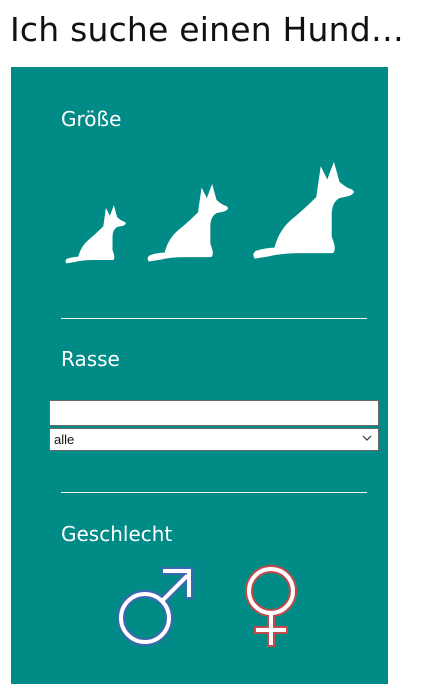 Image resolution: width=423 pixels, height=684 pixels. I want to click on female-option, so click(271, 606).